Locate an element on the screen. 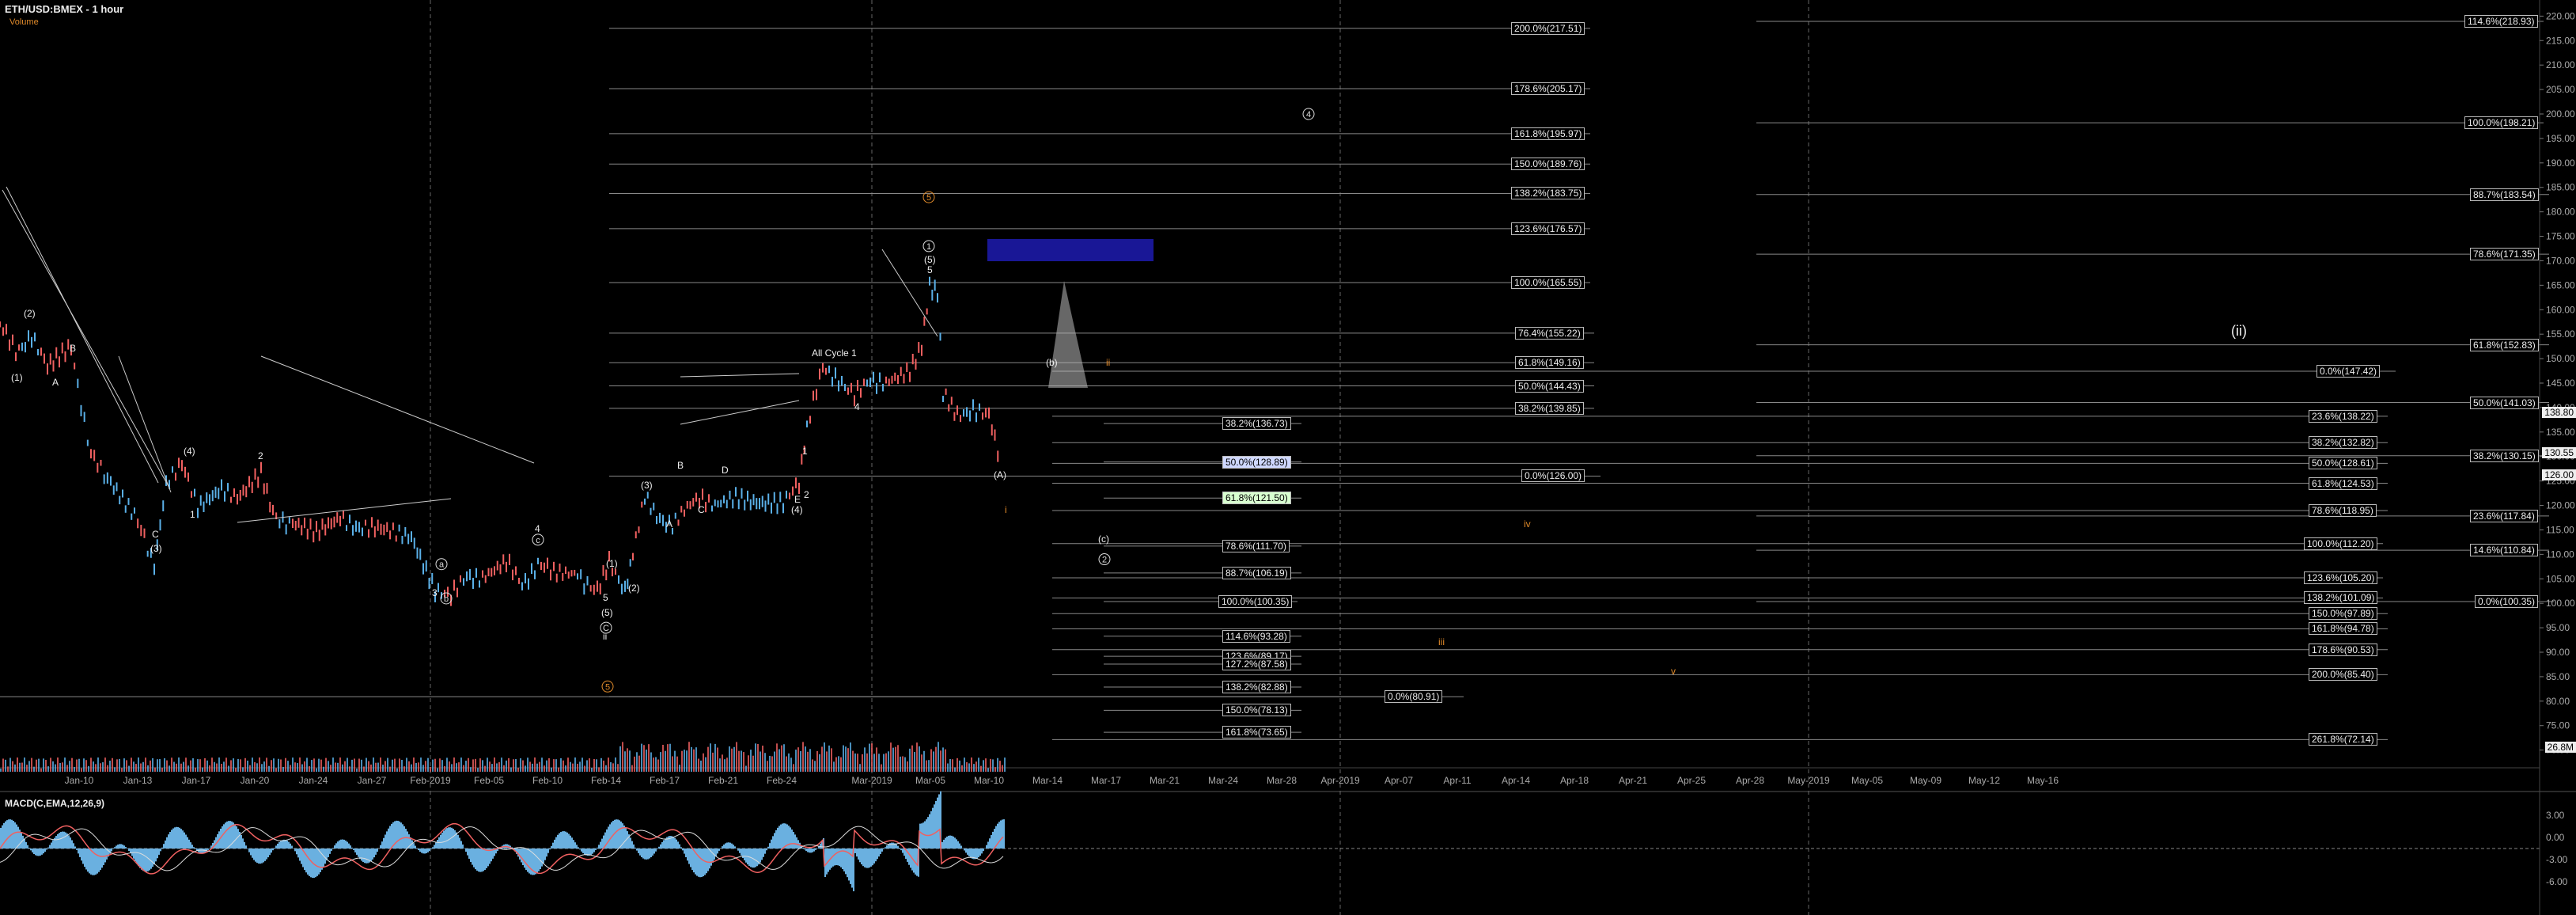 This screenshot has width=2576, height=915. fib-label: 114.6%(93.28) is located at coordinates (1256, 636).